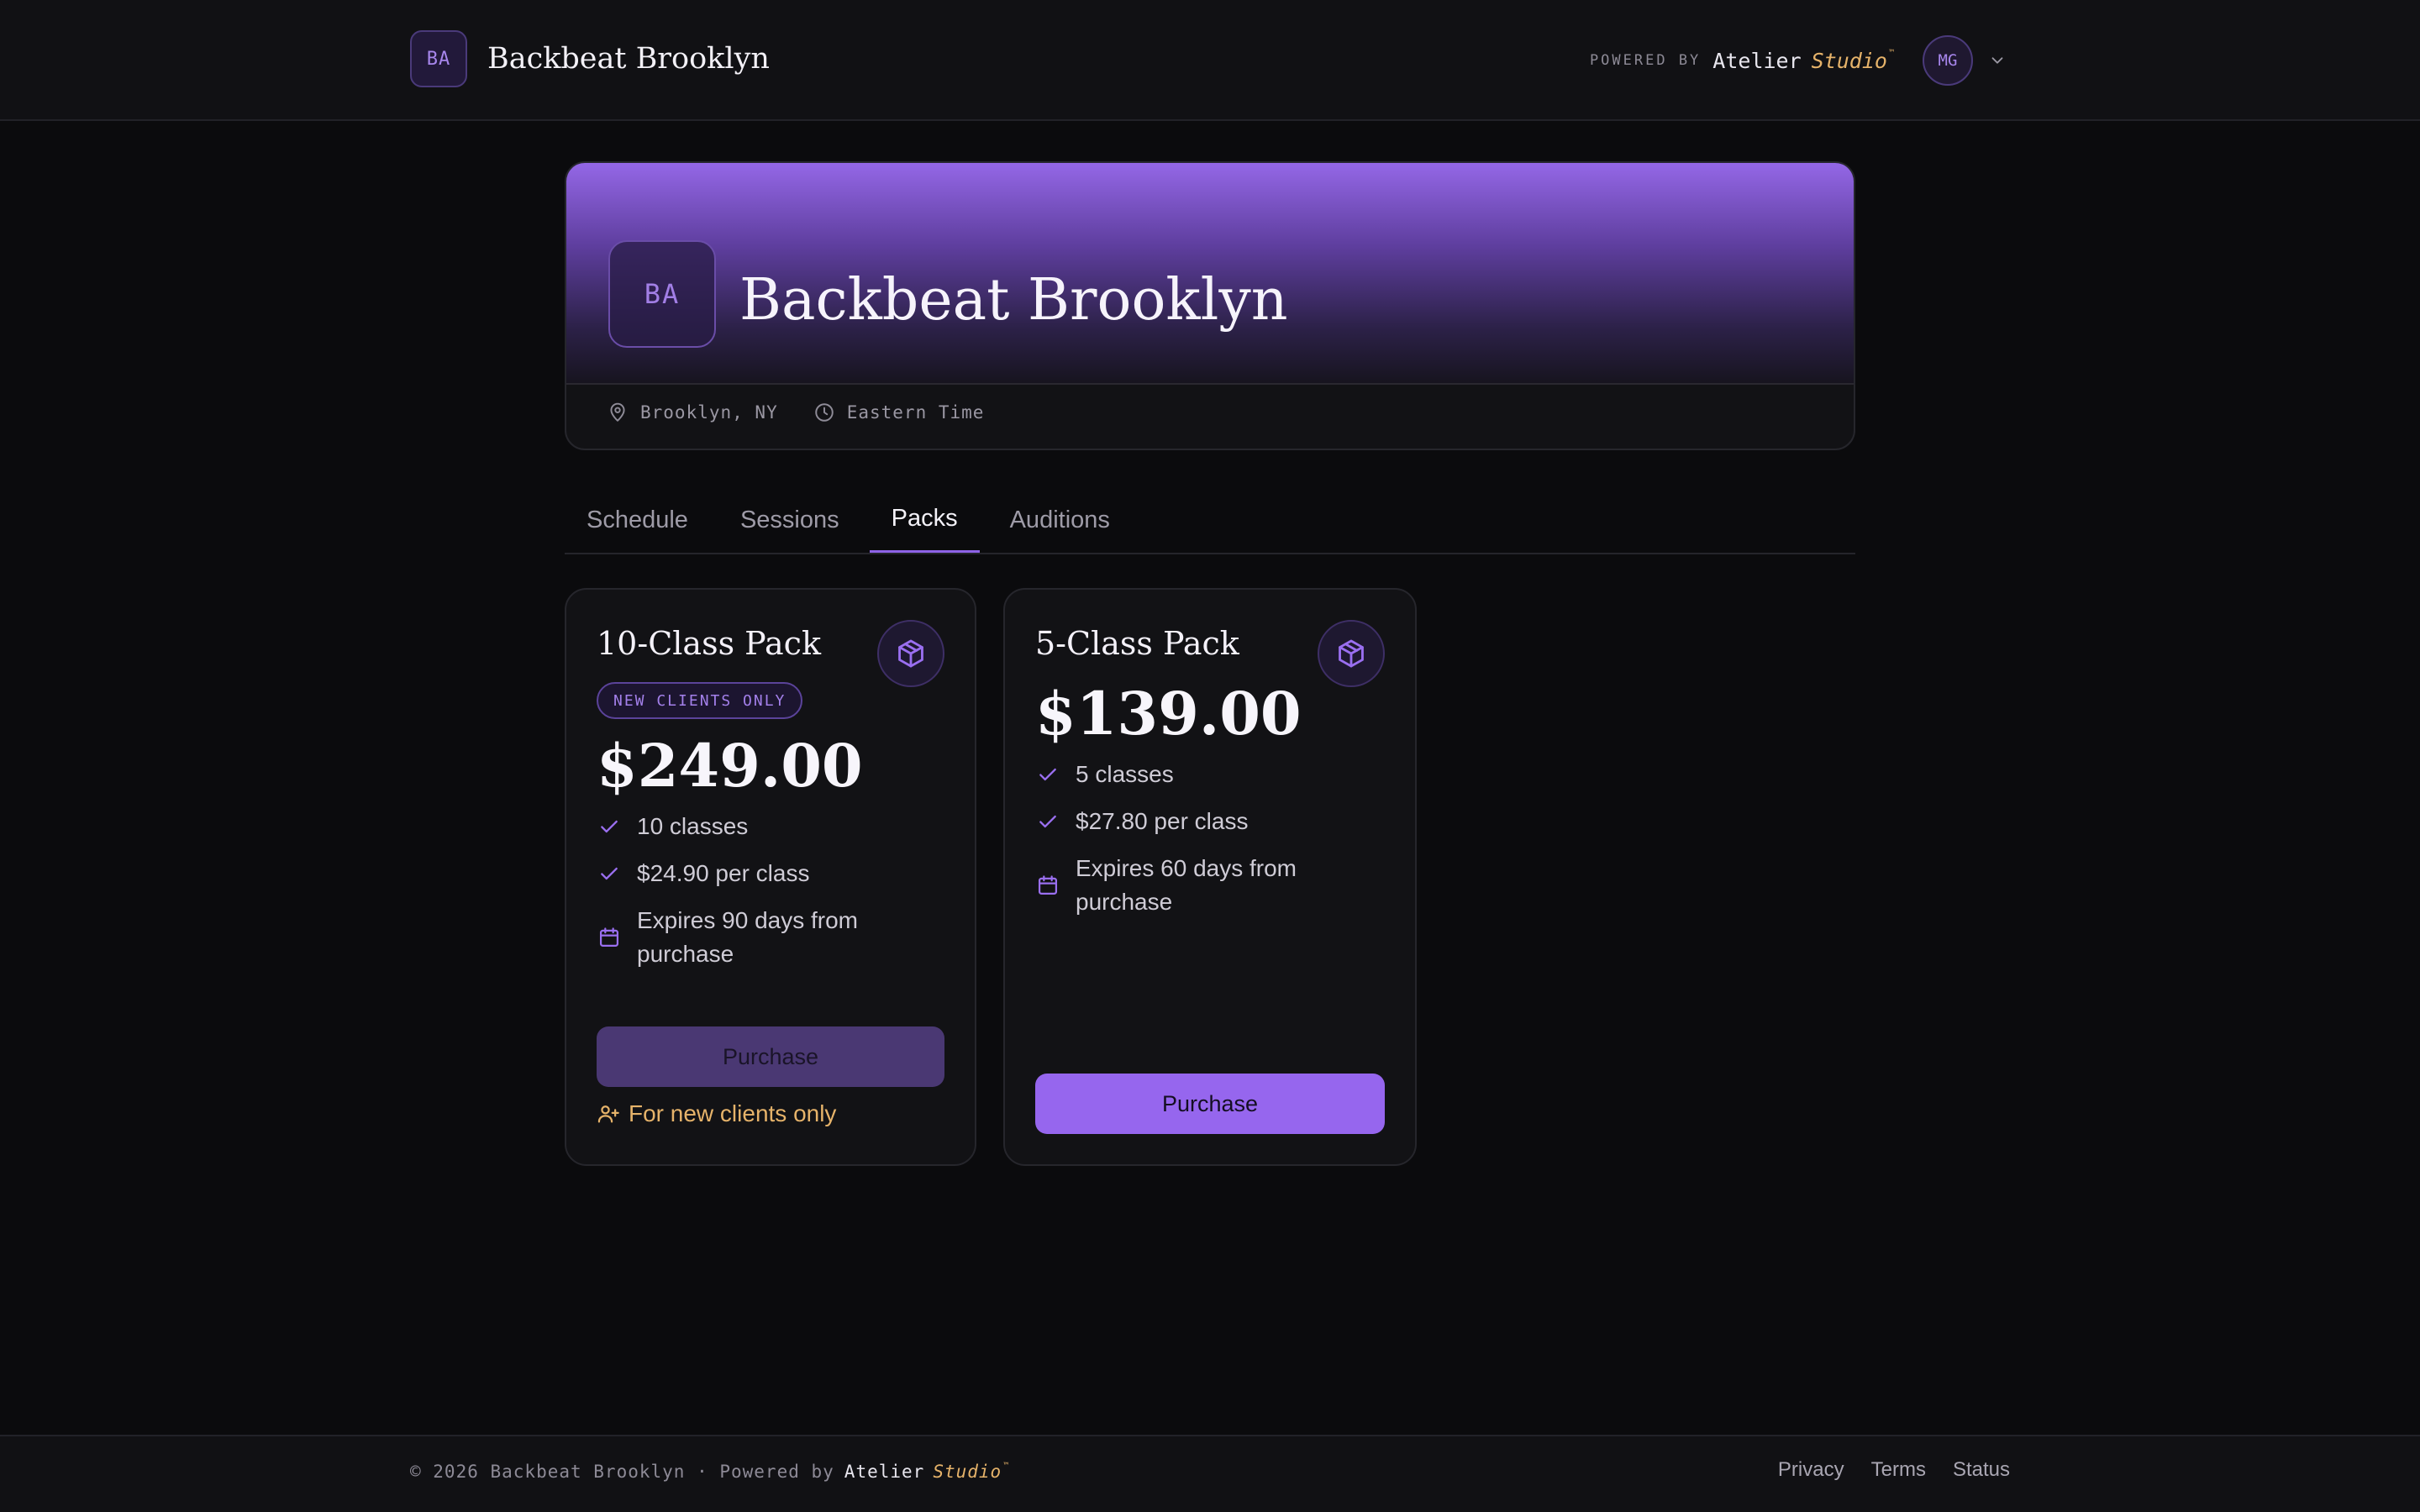 The width and height of the screenshot is (2420, 1512). What do you see at coordinates (1948, 60) in the screenshot?
I see `user-avatar: MG` at bounding box center [1948, 60].